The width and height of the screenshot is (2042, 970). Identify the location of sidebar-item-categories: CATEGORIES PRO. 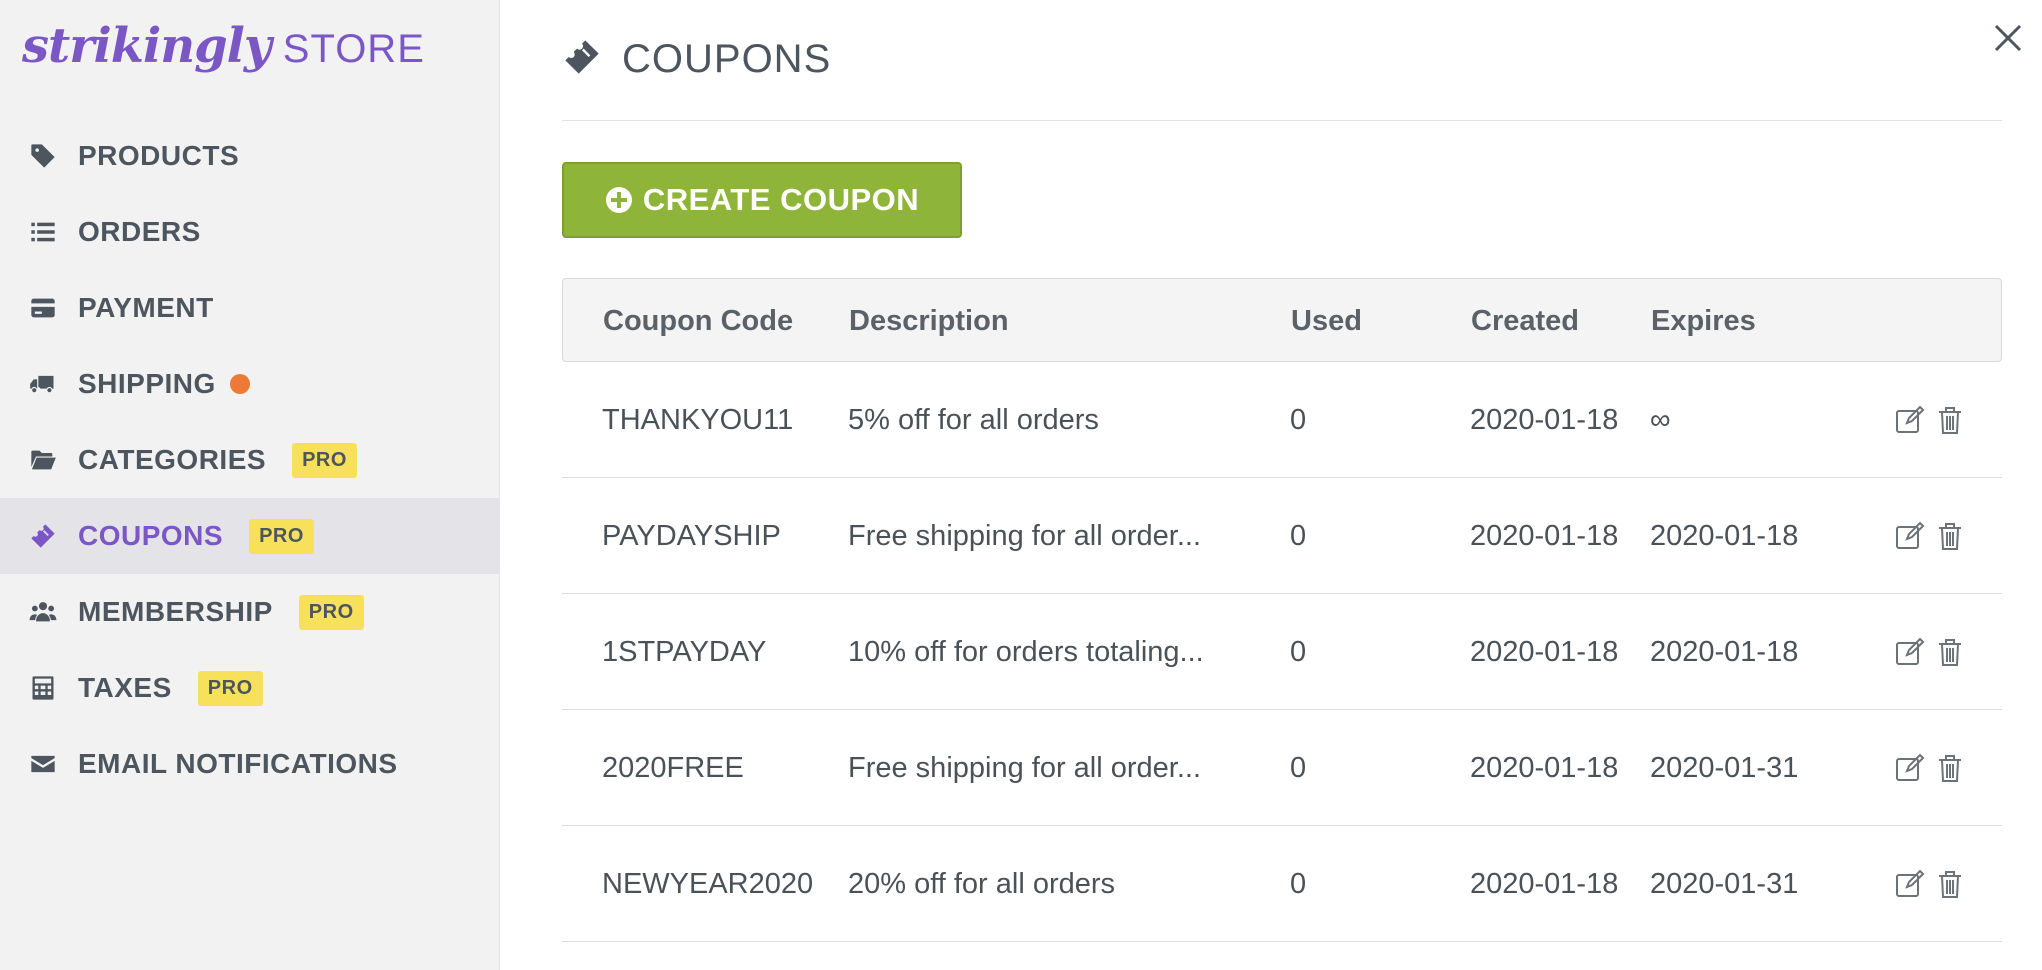
(250, 460).